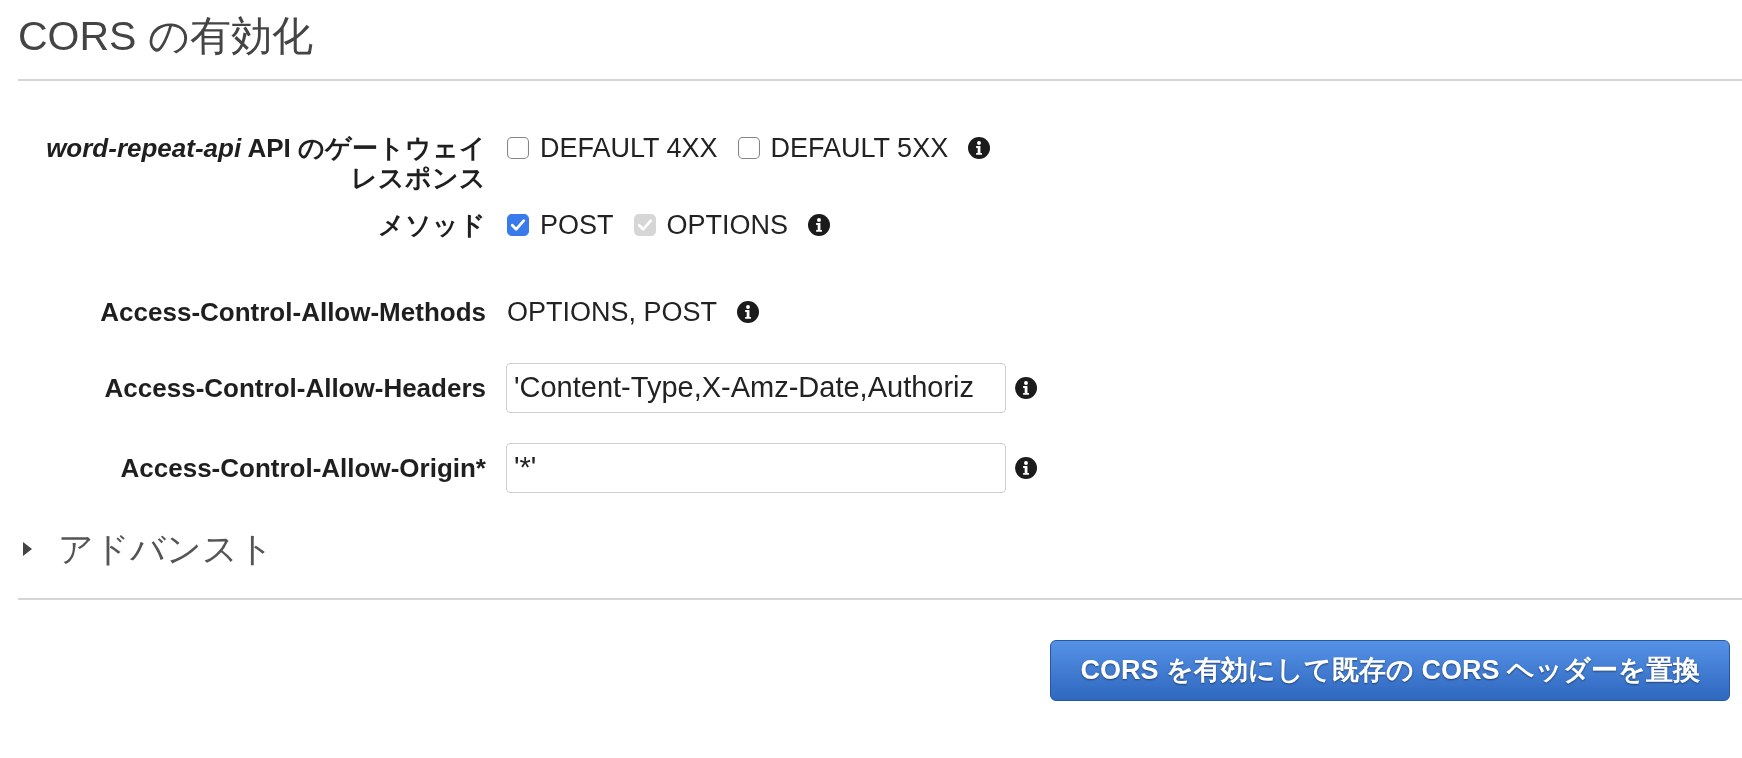  What do you see at coordinates (756, 388) in the screenshot?
I see `text-field: 'Content-Type,X-Amz-Date,Authoriz` at bounding box center [756, 388].